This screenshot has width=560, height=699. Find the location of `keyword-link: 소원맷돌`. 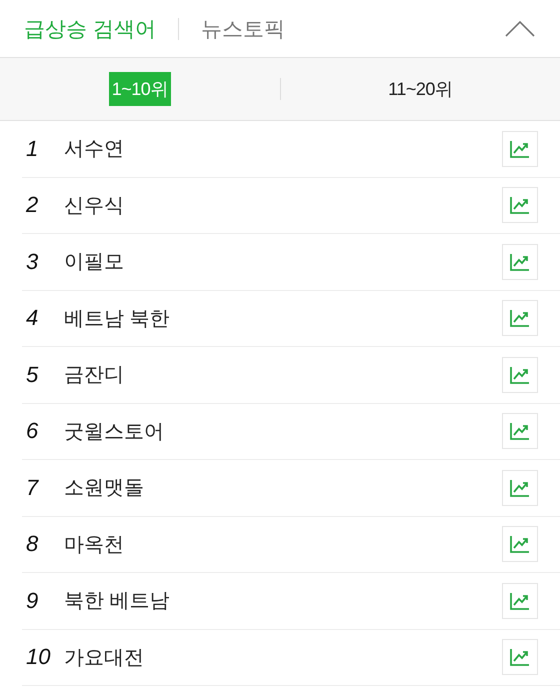

keyword-link: 소원맷돌 is located at coordinates (104, 488).